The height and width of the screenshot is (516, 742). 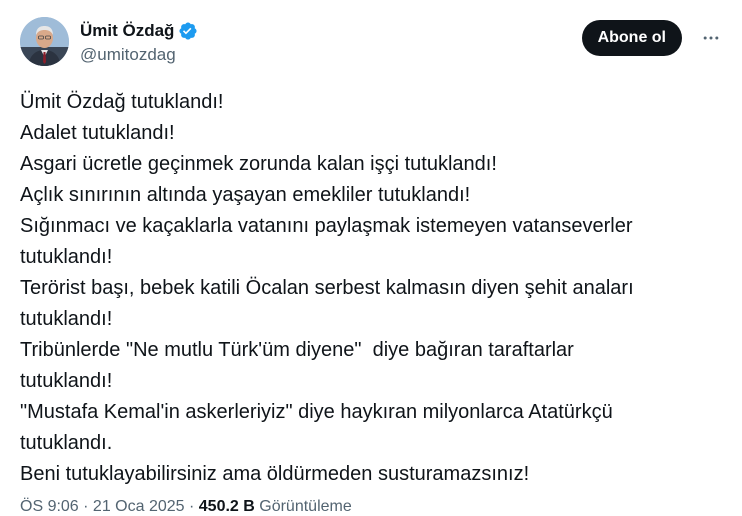 I want to click on avatar, so click(x=44, y=41).